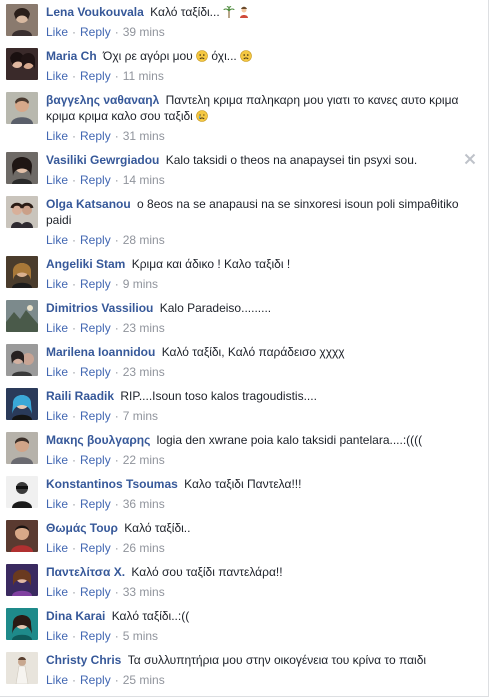  What do you see at coordinates (470, 159) in the screenshot?
I see `close-icon` at bounding box center [470, 159].